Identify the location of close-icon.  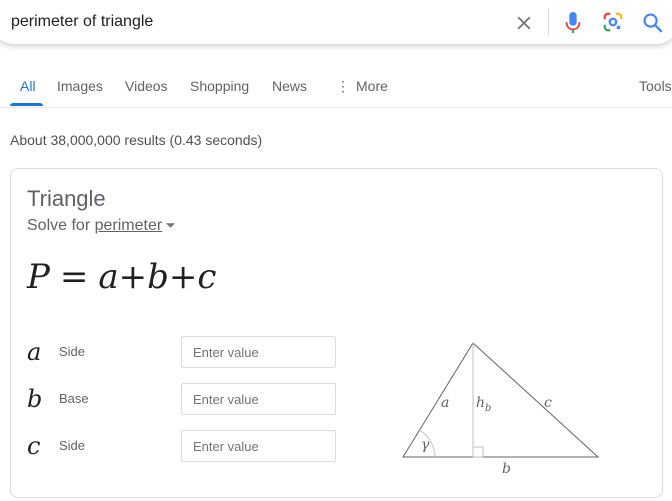
(524, 23).